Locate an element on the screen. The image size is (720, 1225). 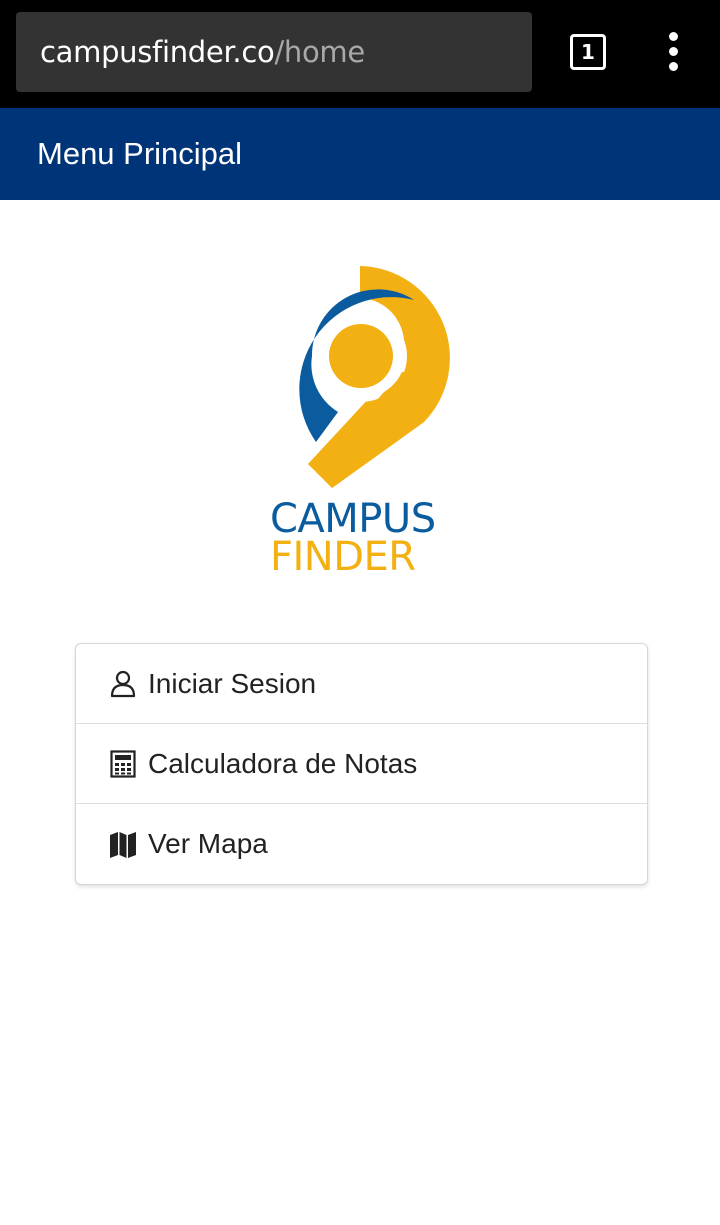
menu-item-ver-mapa: Ver Mapa is located at coordinates (361, 844).